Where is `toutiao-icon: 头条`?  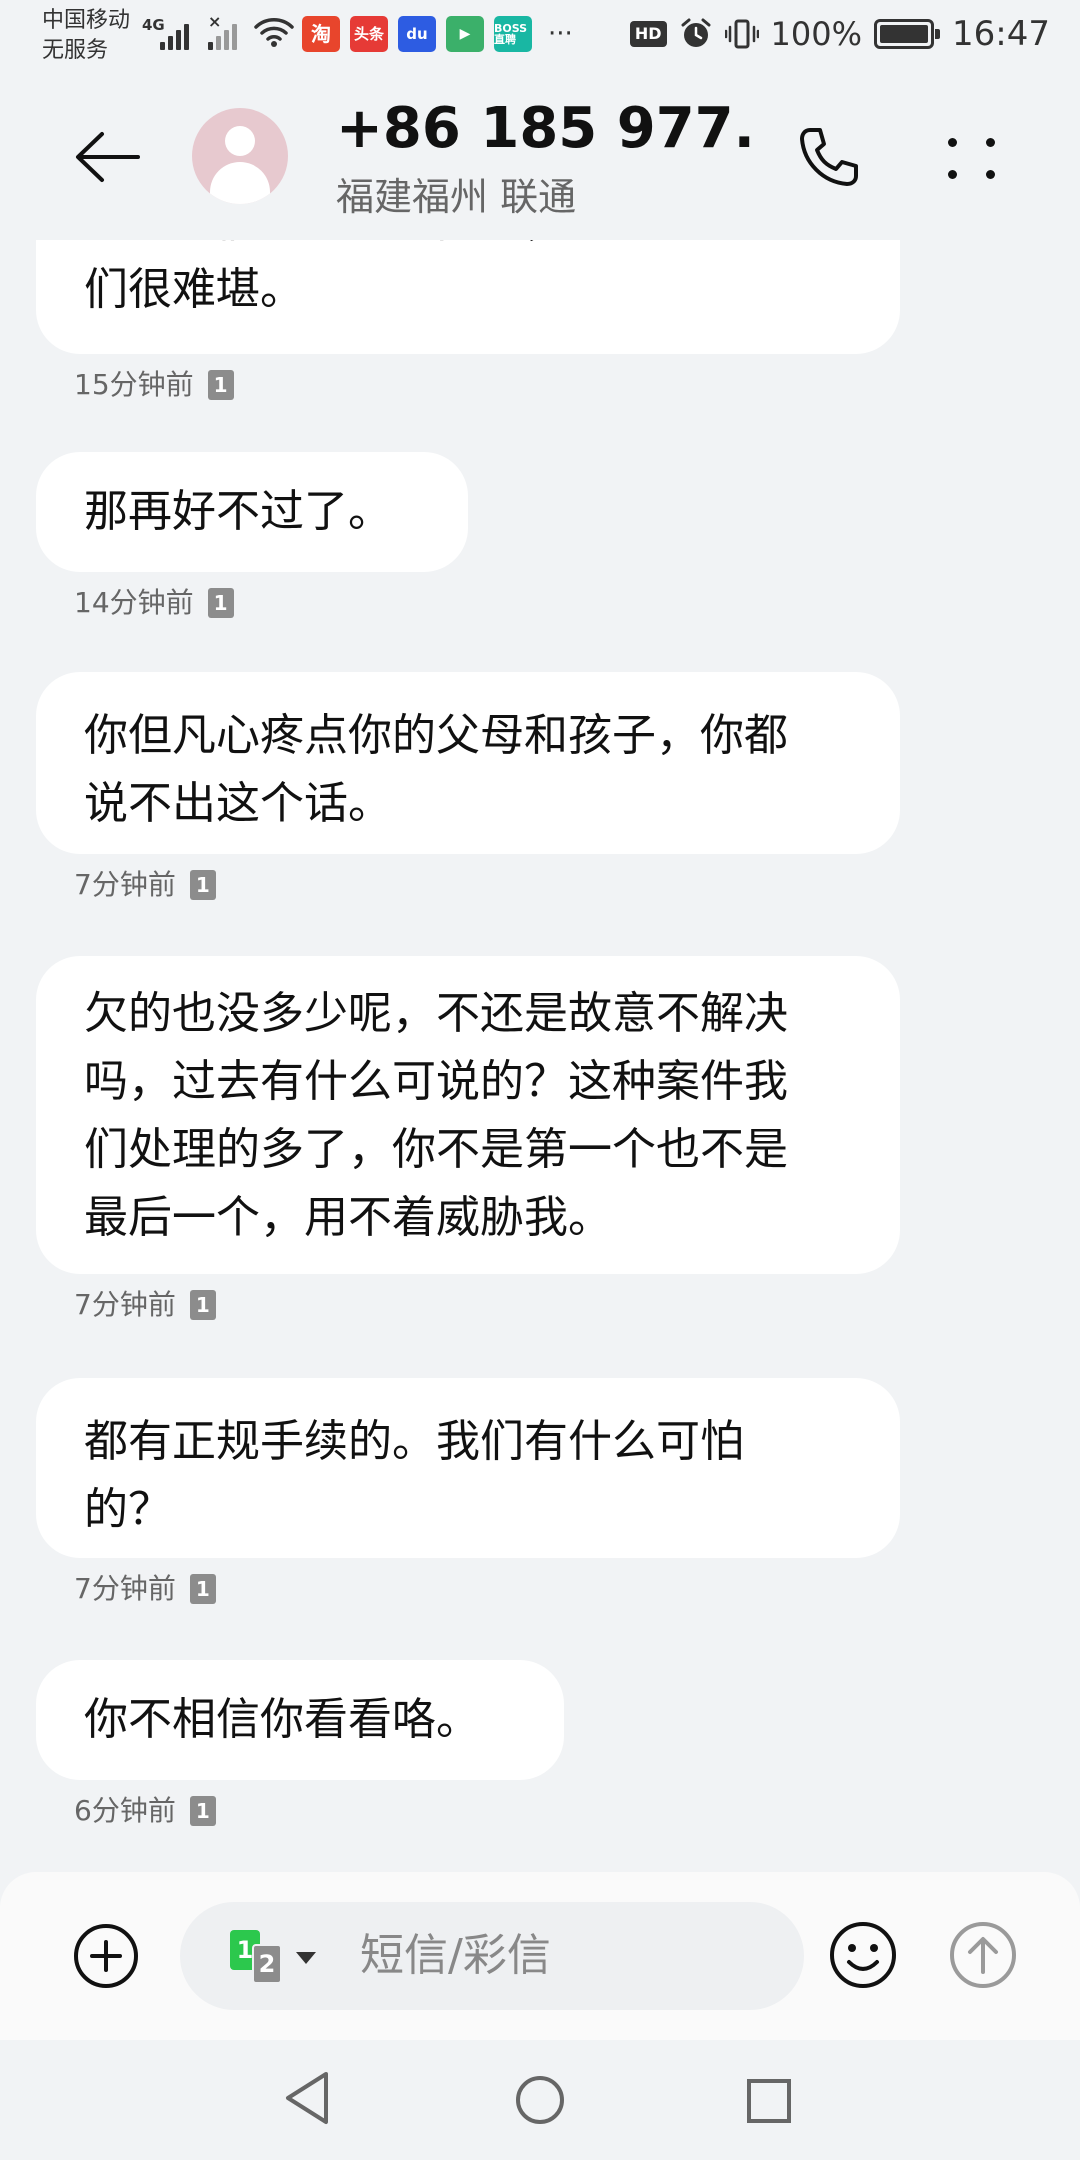 toutiao-icon: 头条 is located at coordinates (369, 34).